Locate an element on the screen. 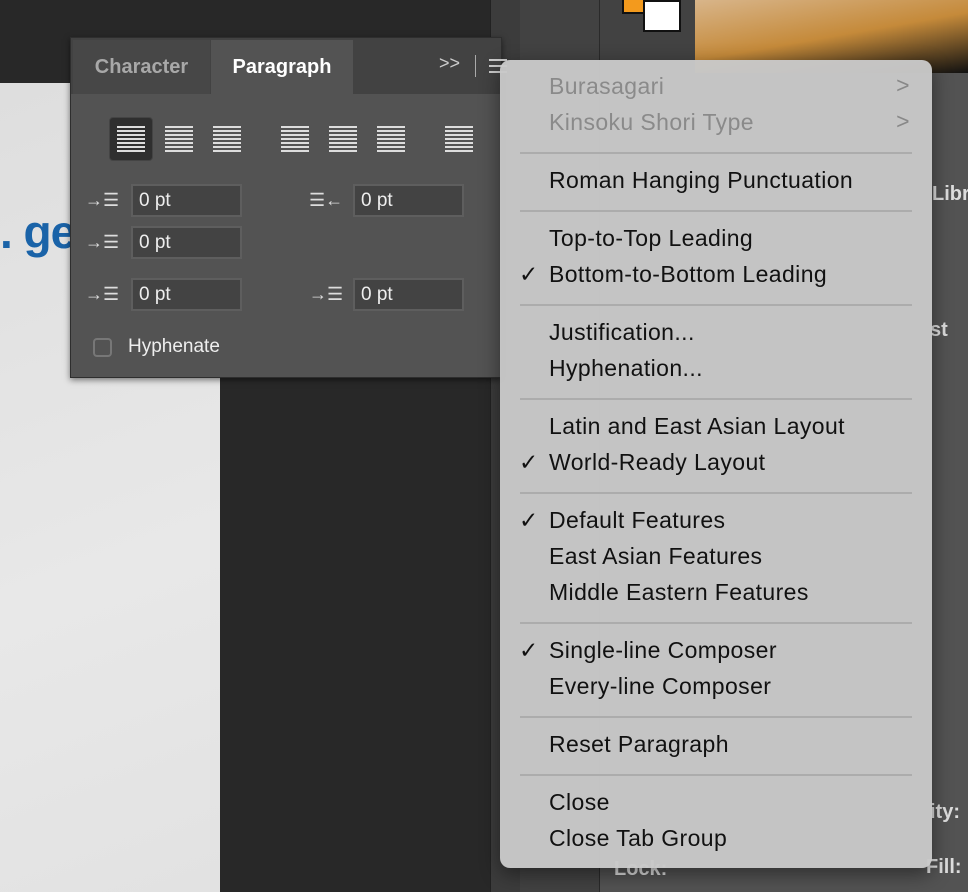 The height and width of the screenshot is (892, 968). menu-item-kinsoku-shori-type: Kinsoku Shori Type > is located at coordinates (716, 123).